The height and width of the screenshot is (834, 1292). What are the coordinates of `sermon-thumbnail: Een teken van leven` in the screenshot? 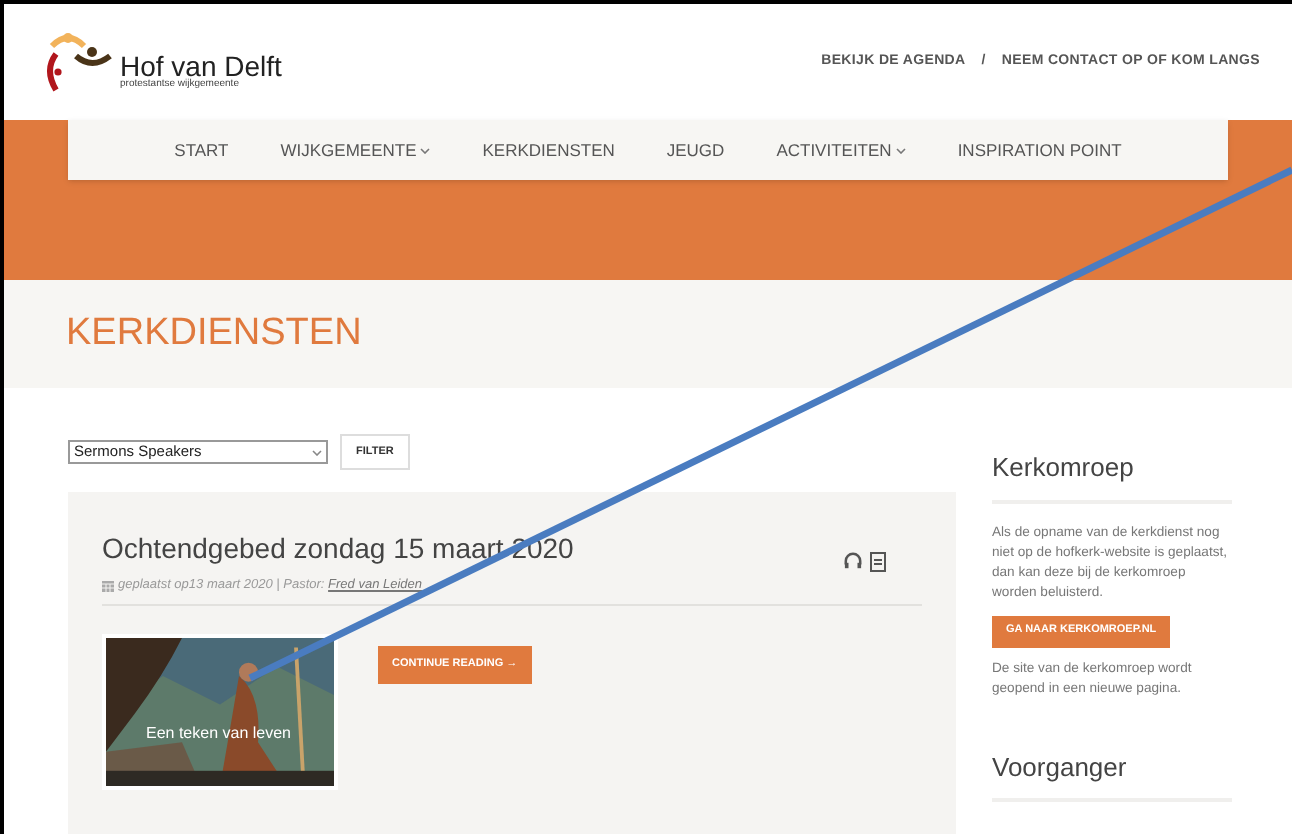 It's located at (220, 711).